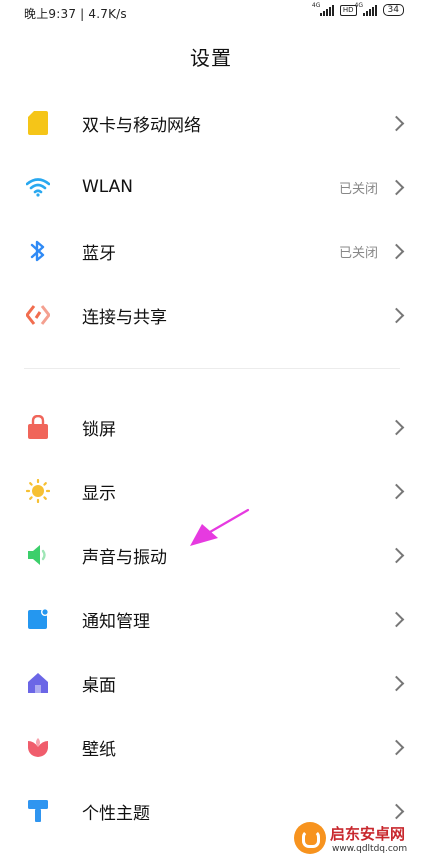  What do you see at coordinates (211, 683) in the screenshot?
I see `settings-item-home-screen: 桌面` at bounding box center [211, 683].